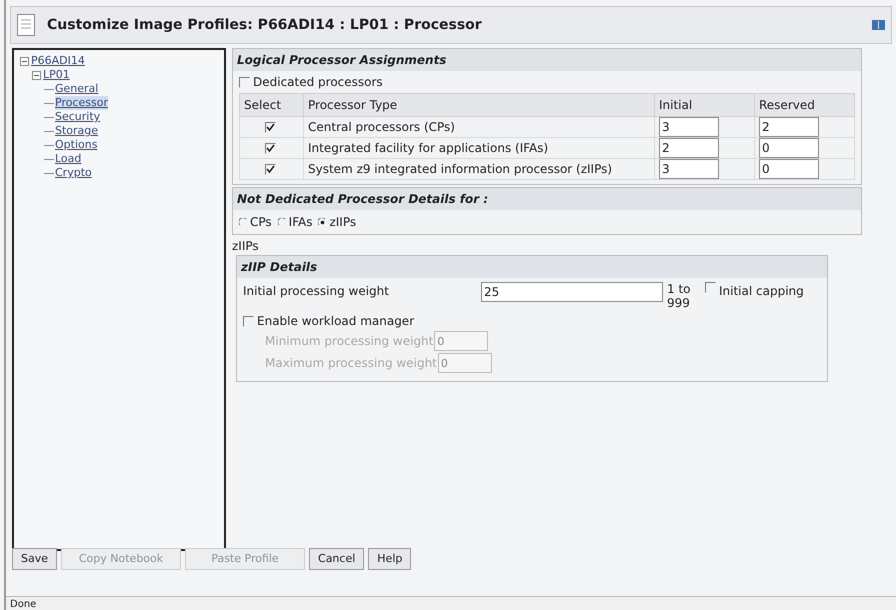  Describe the element at coordinates (76, 89) in the screenshot. I see `tree-link: General` at that location.